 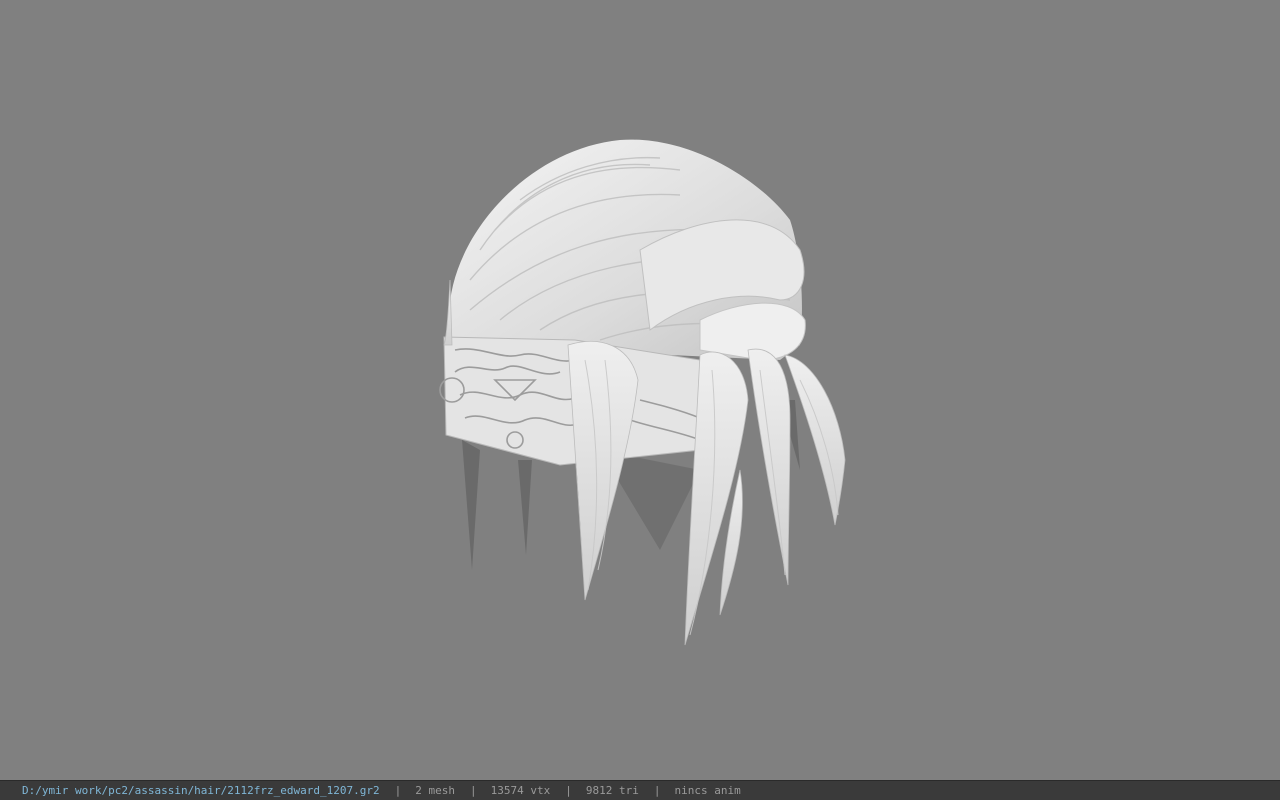 I want to click on mesh-count: 2 mesh, so click(x=435, y=790).